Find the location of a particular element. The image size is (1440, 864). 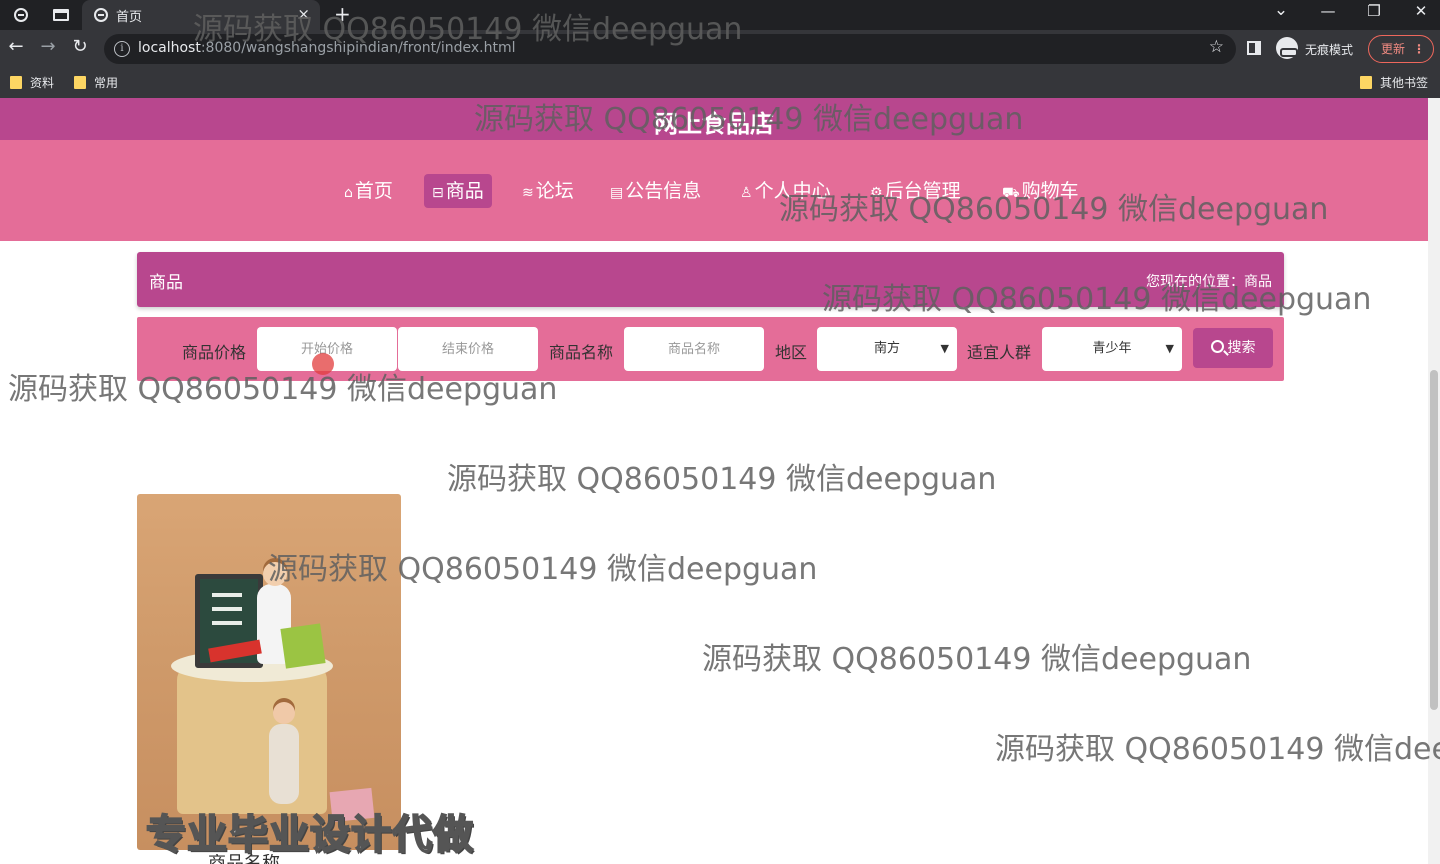

site-header: 网上食品店 is located at coordinates (714, 119).